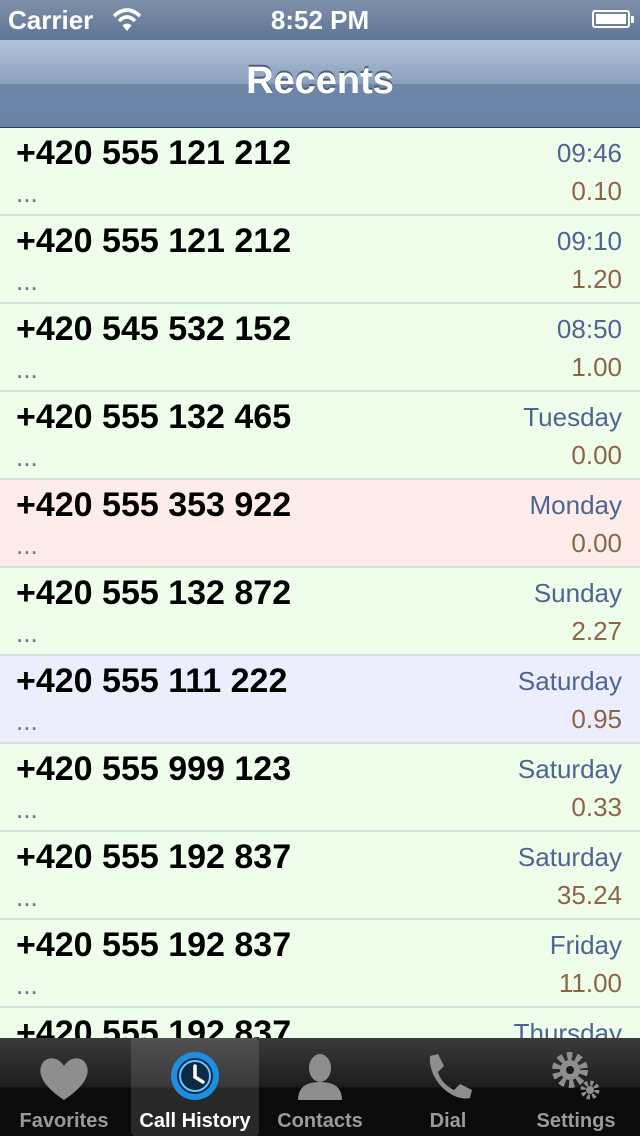  What do you see at coordinates (152, 681) in the screenshot?
I see `call-number: +420 555 111 222` at bounding box center [152, 681].